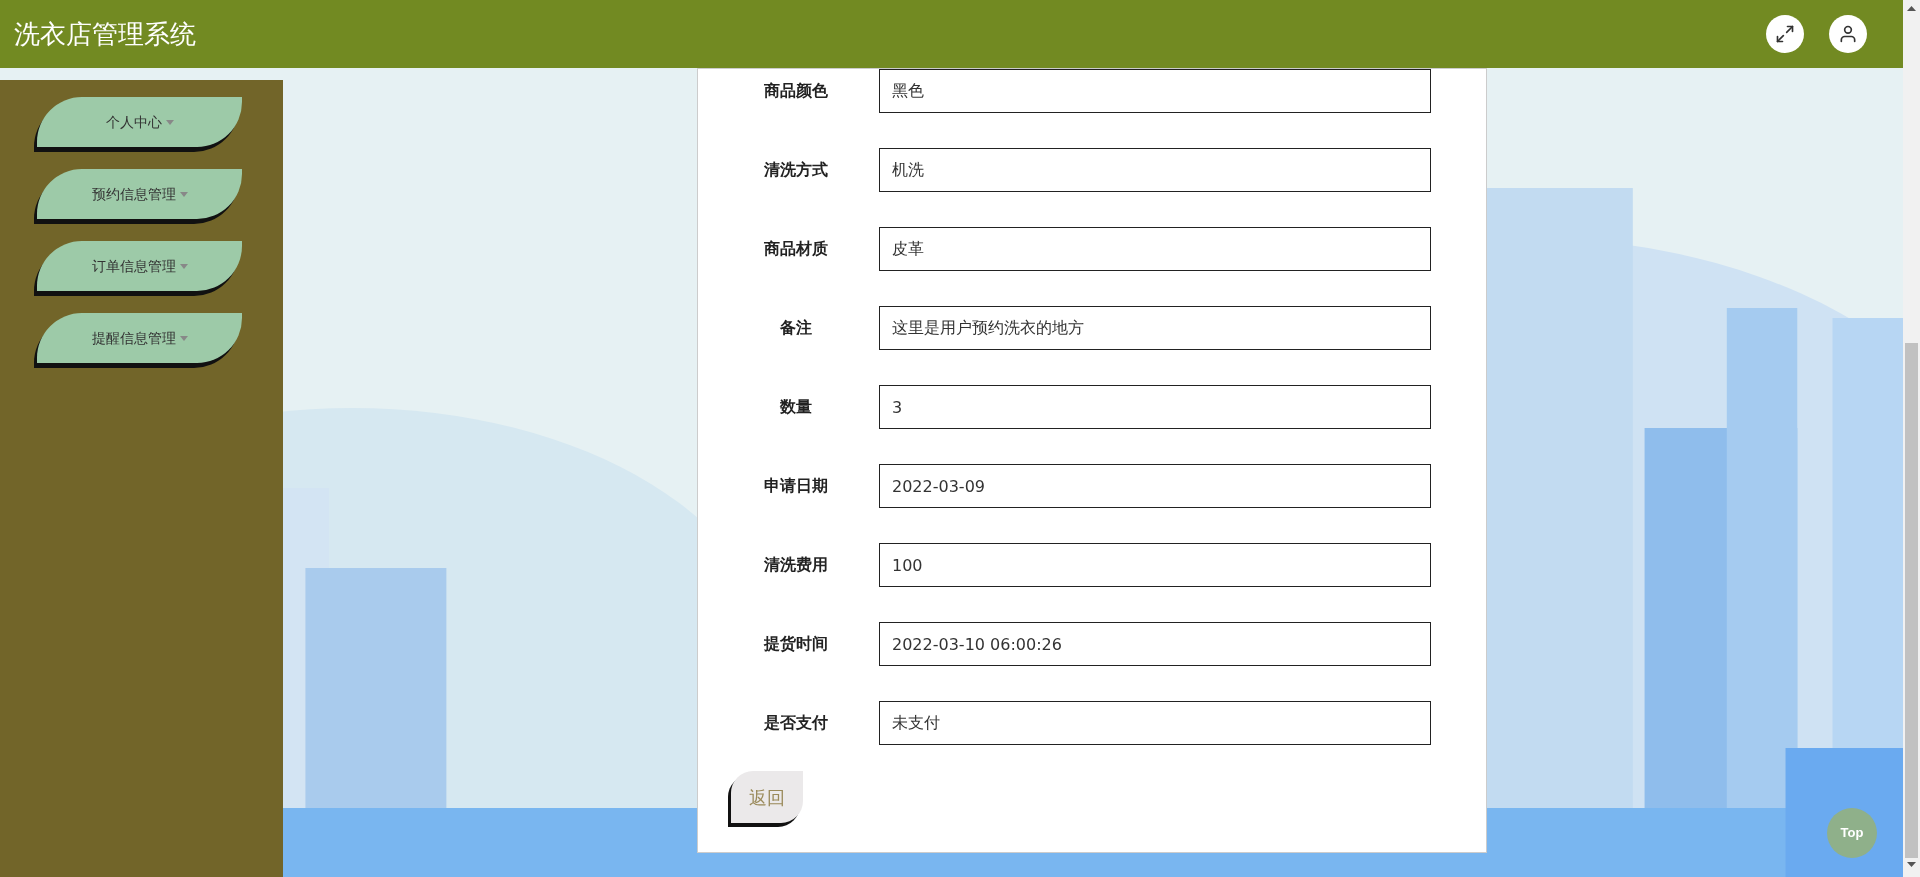  What do you see at coordinates (1155, 91) in the screenshot?
I see `text-field: 黑色` at bounding box center [1155, 91].